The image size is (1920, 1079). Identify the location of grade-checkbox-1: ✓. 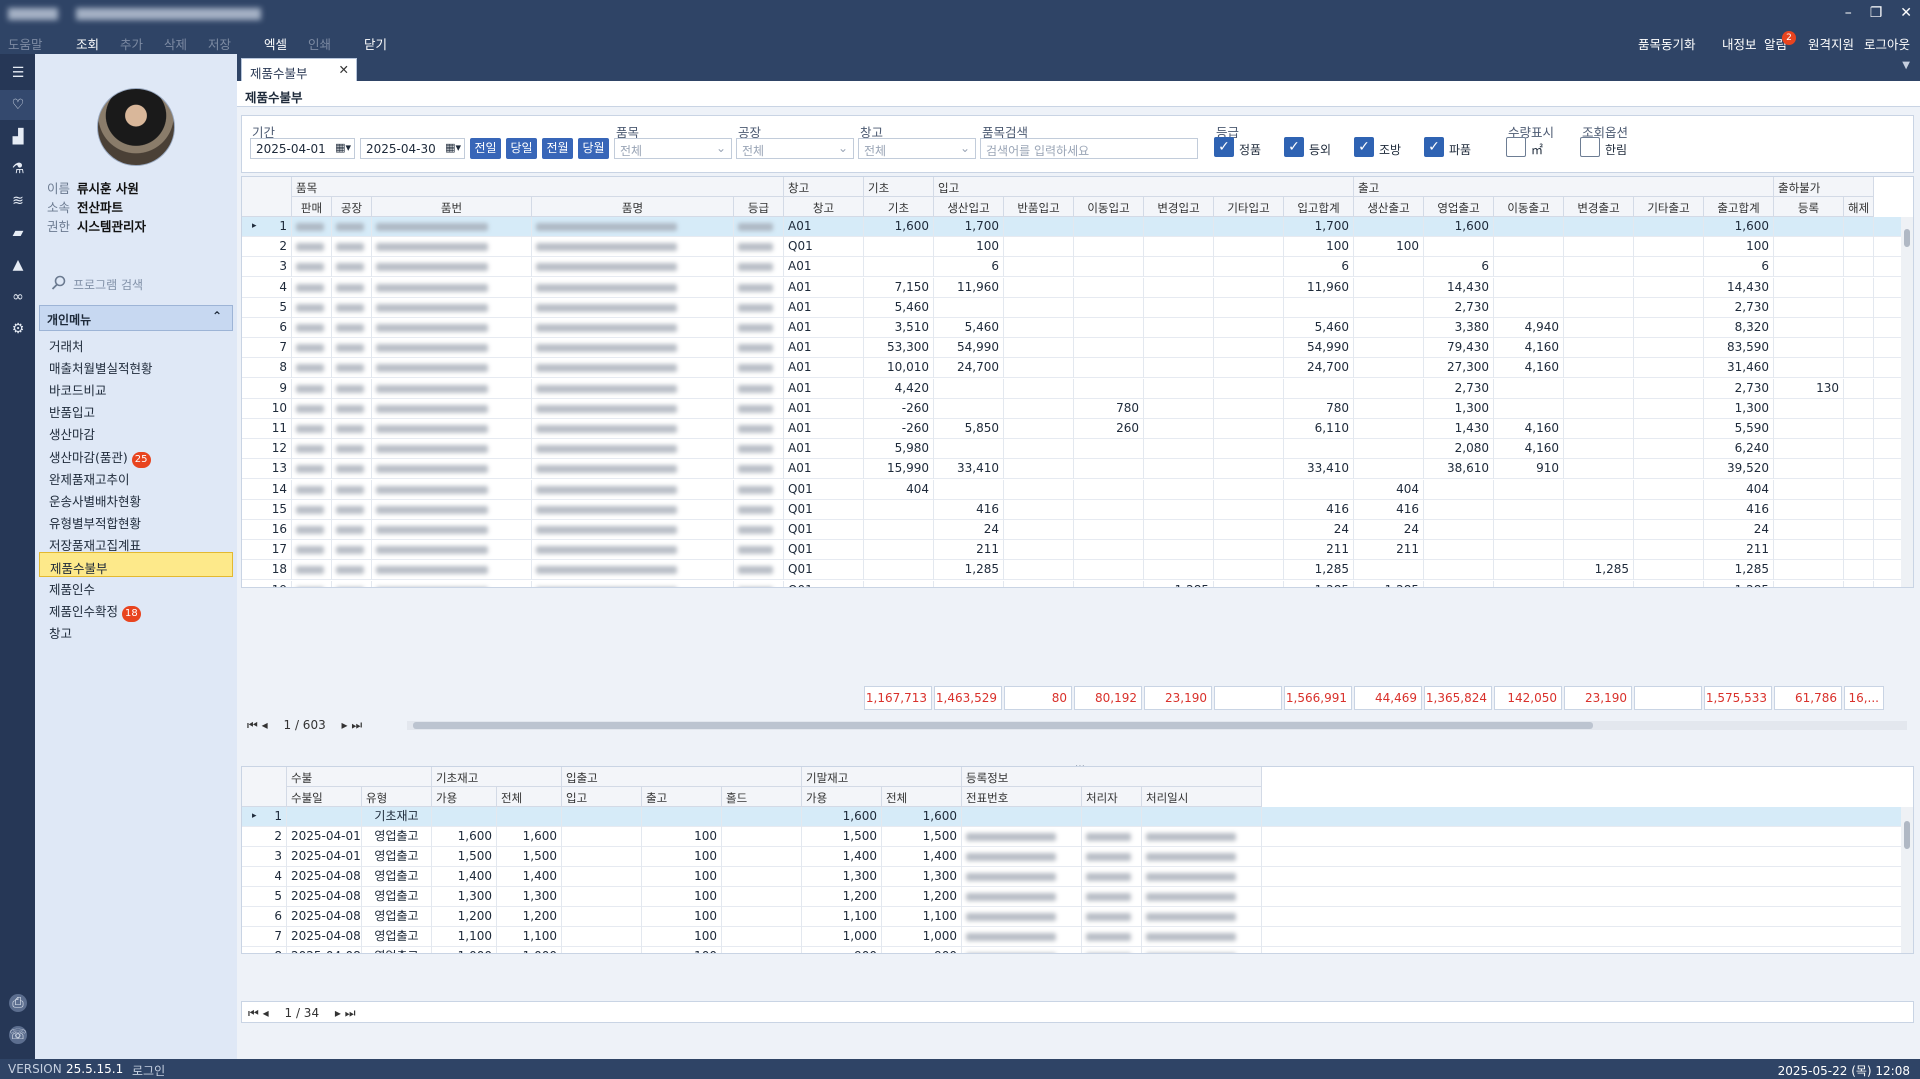
(1224, 147).